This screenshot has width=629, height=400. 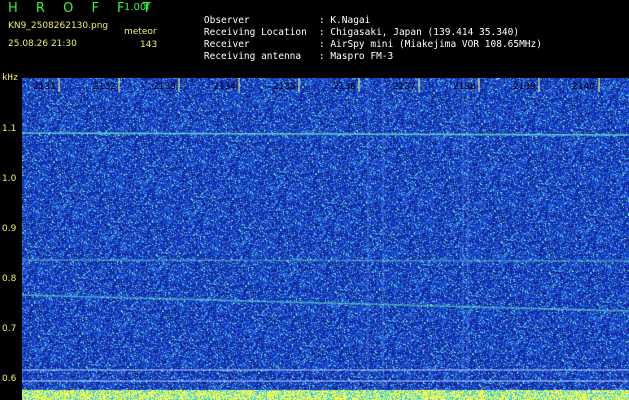 I want to click on meteor-count: 143, so click(x=149, y=45).